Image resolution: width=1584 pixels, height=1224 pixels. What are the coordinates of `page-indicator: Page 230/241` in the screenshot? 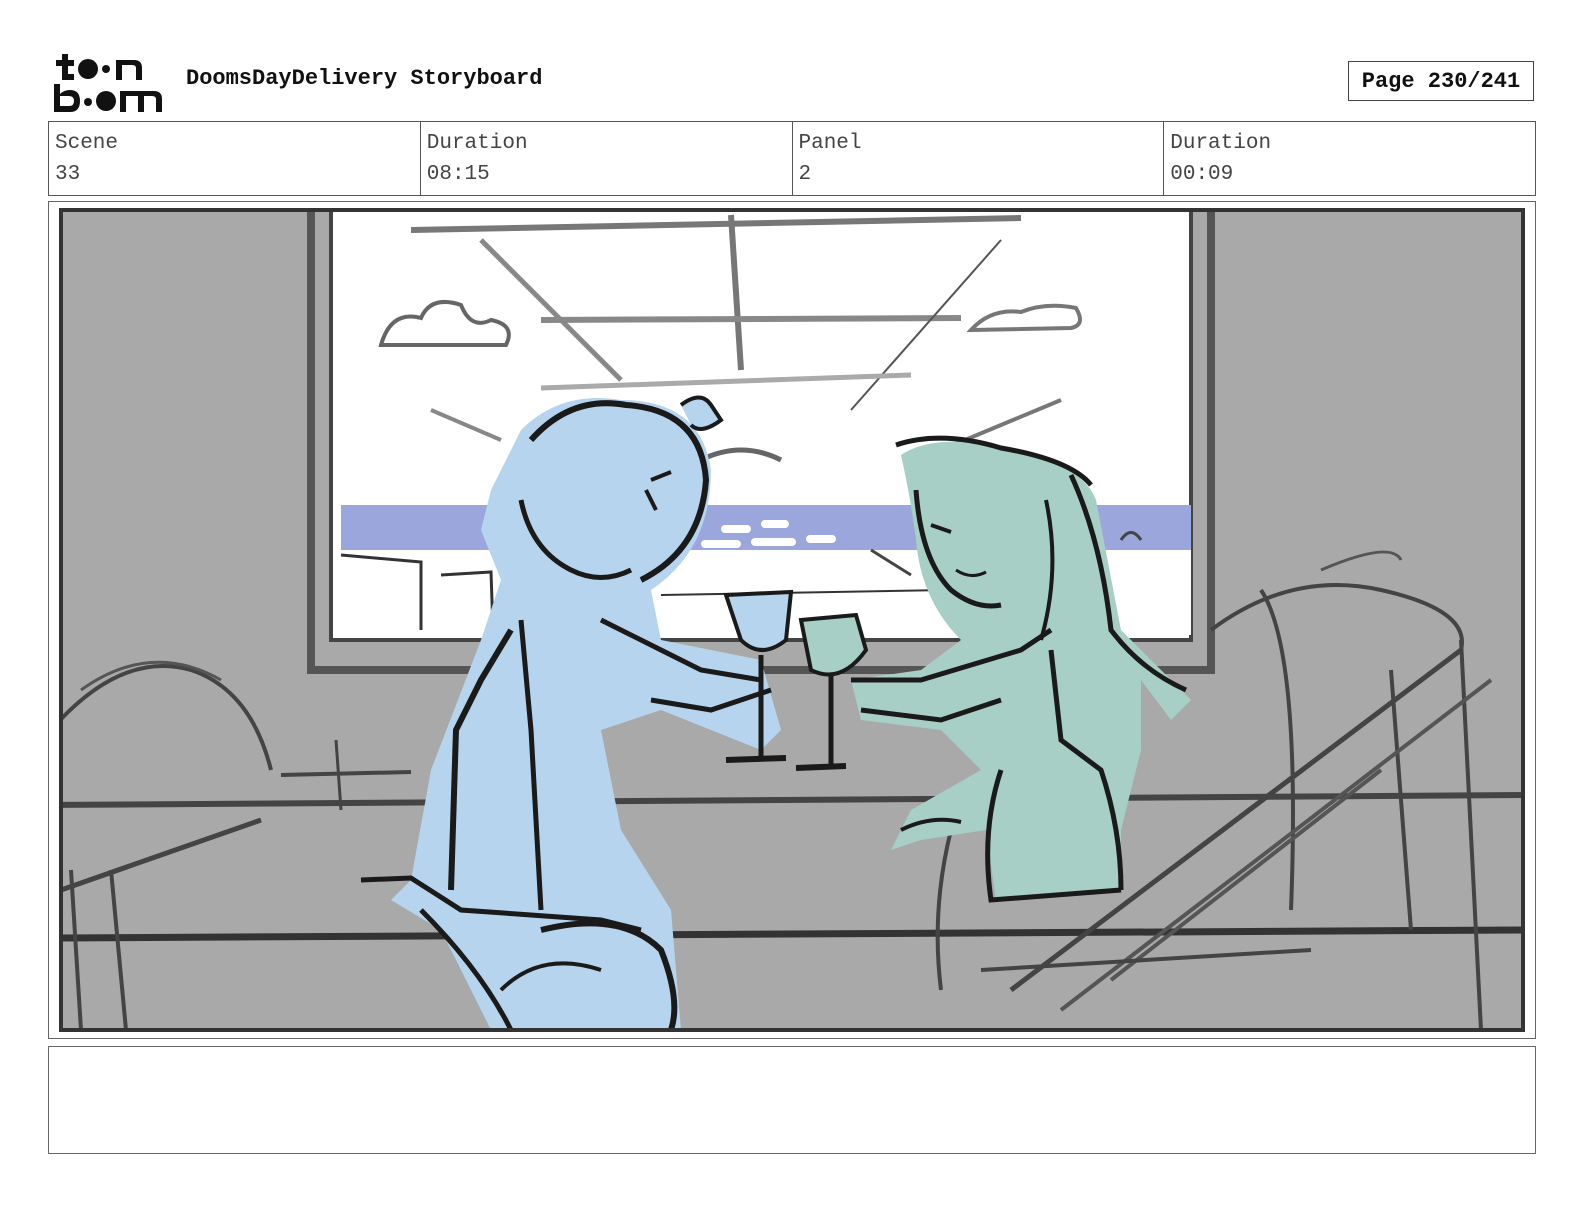 It's located at (1441, 81).